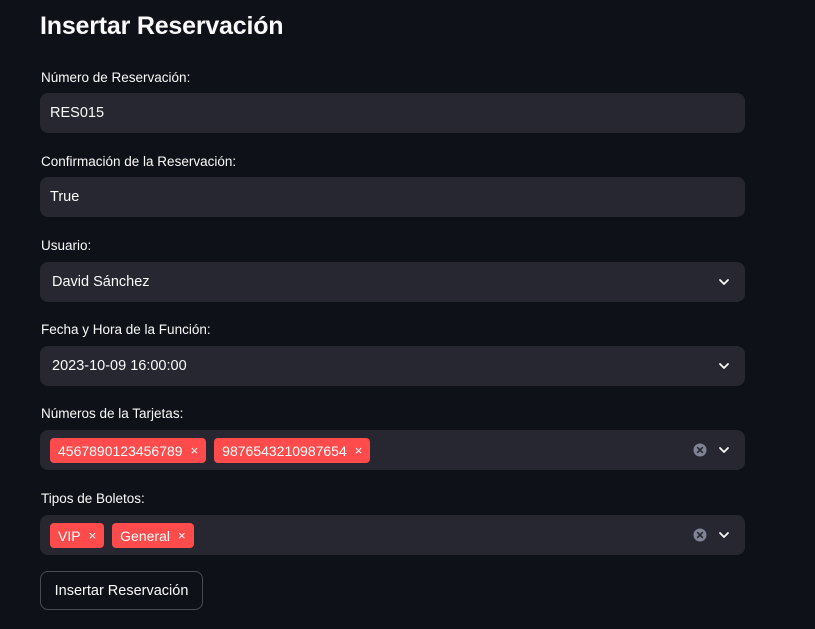  I want to click on reservation-number-input, so click(392, 113).